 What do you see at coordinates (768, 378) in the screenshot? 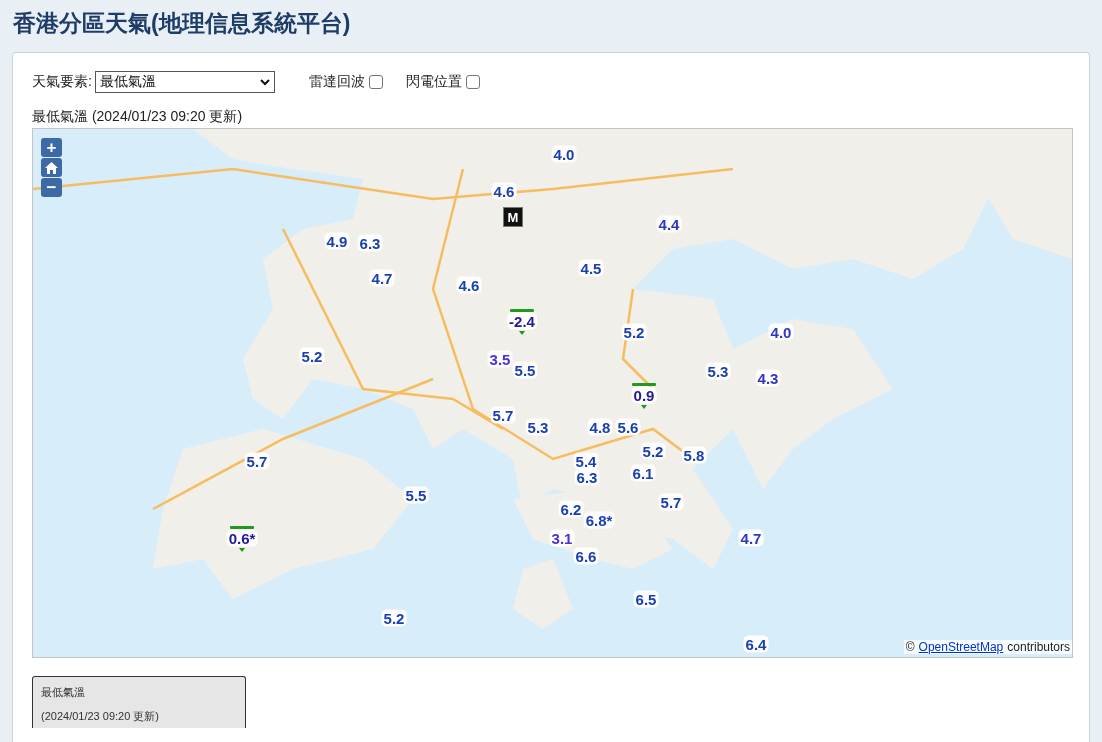
I see `temperature-label: 4.3` at bounding box center [768, 378].